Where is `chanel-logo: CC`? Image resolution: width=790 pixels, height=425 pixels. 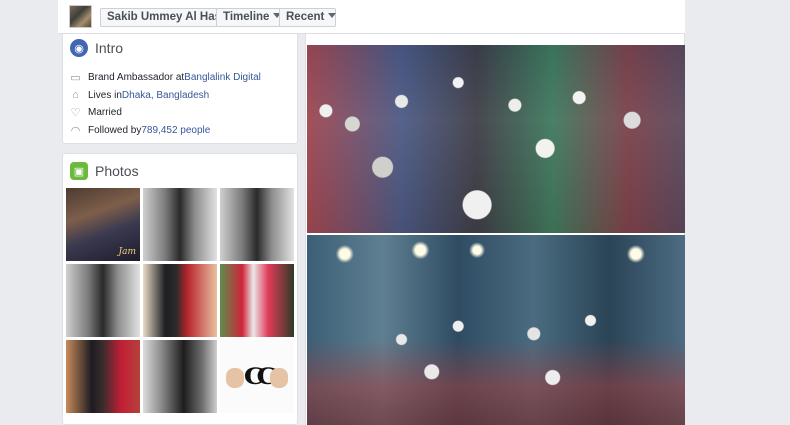 chanel-logo: CC is located at coordinates (261, 376).